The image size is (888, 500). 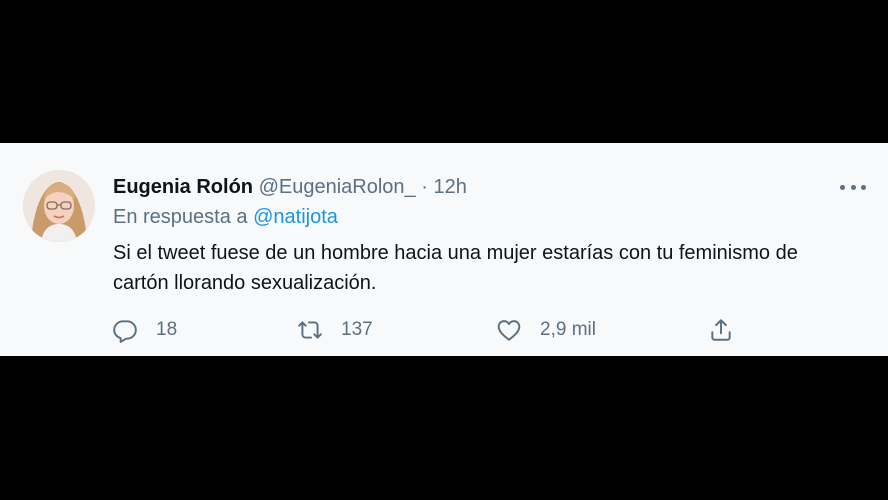 What do you see at coordinates (568, 329) in the screenshot?
I see `like-count: 2,9 mil` at bounding box center [568, 329].